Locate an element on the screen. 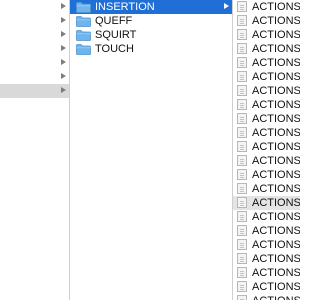  parent-folder-row-selected is located at coordinates (34, 91).